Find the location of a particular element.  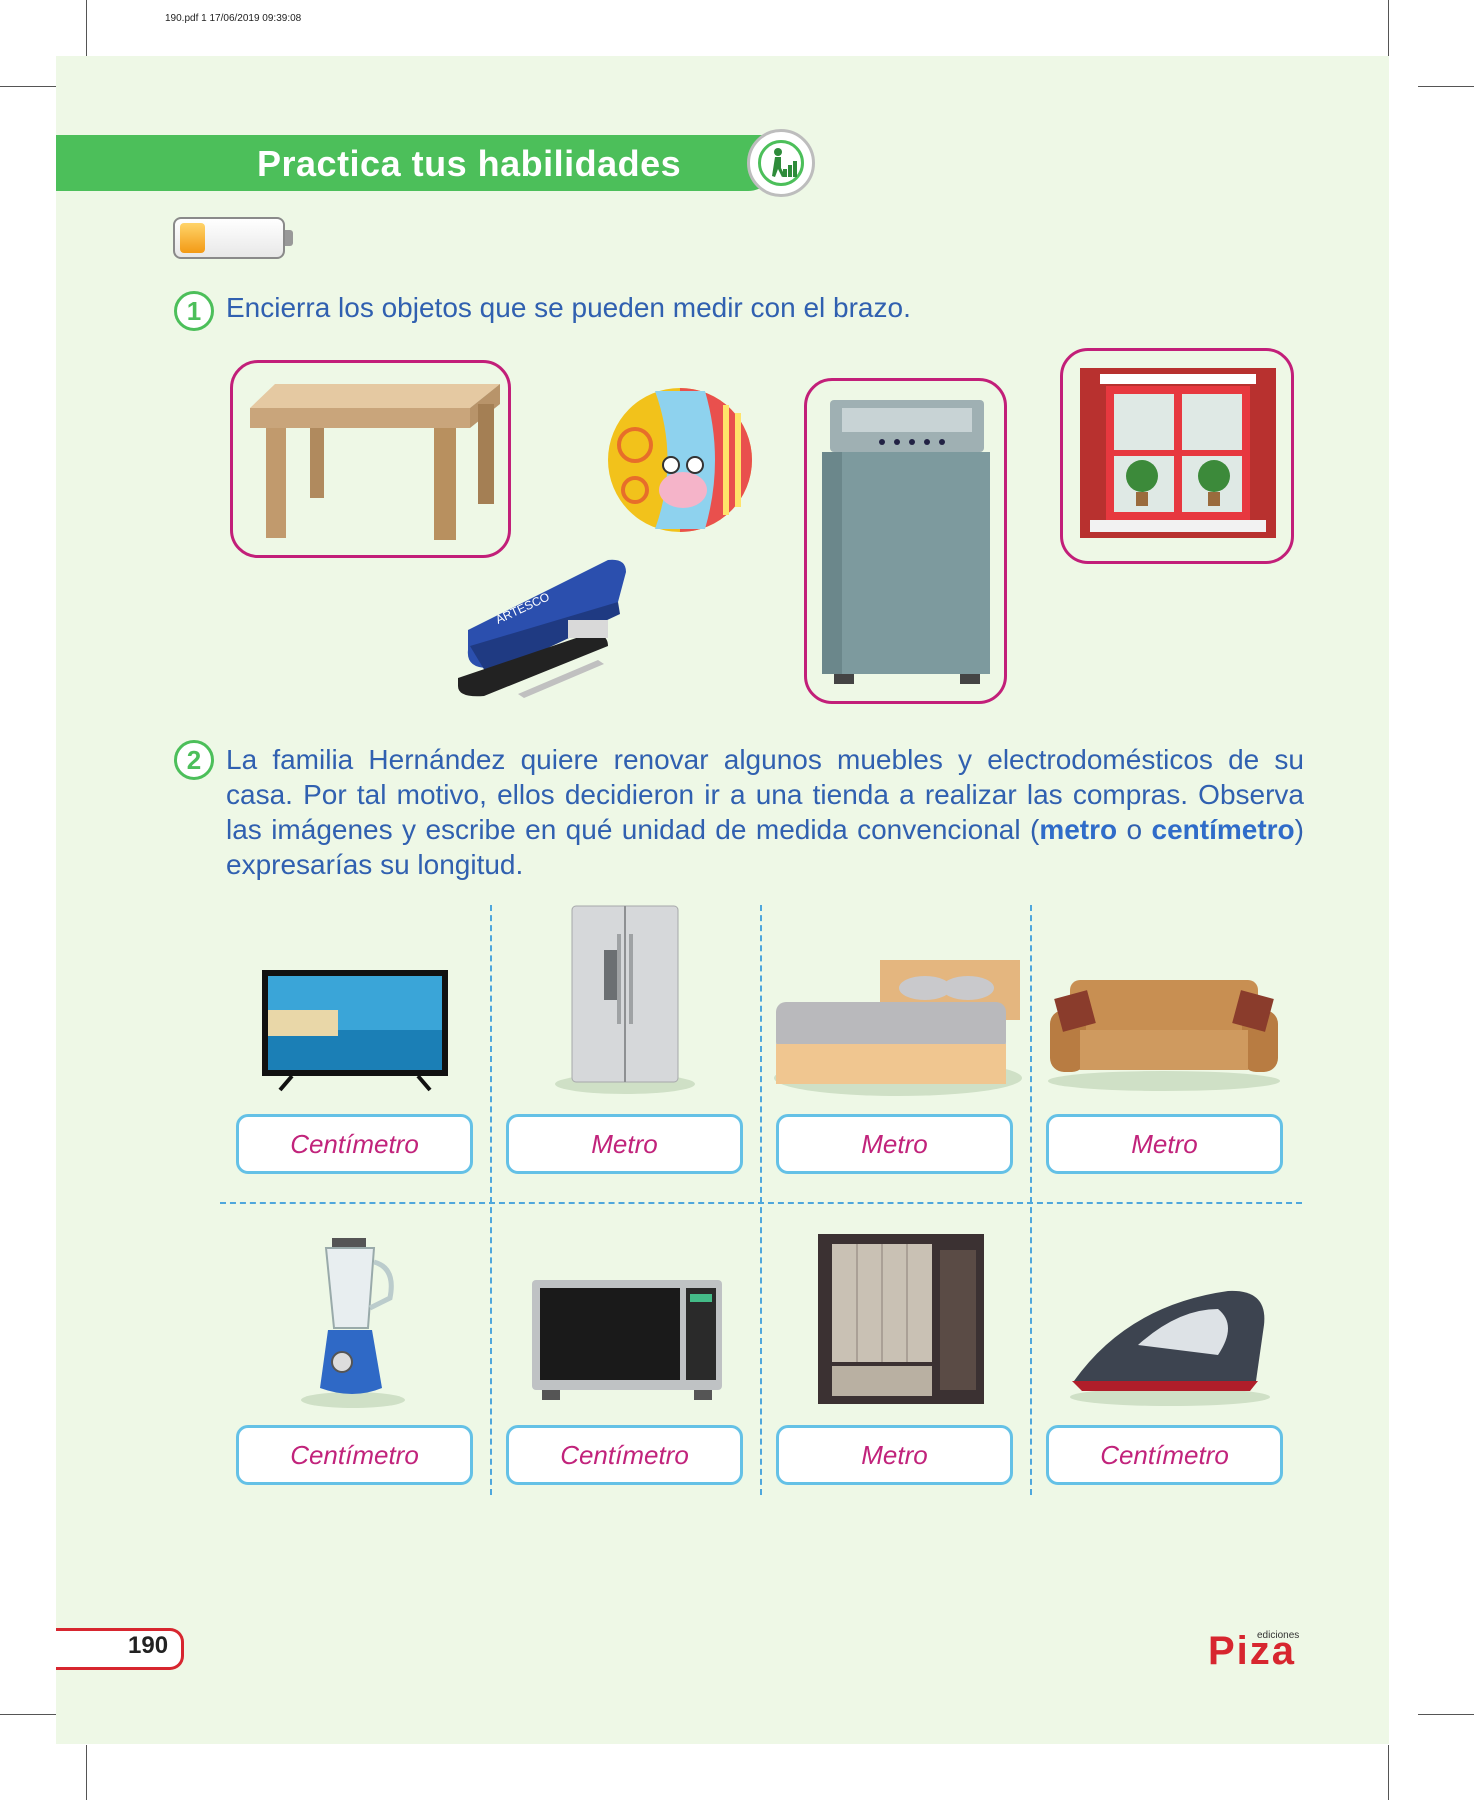

answer-television: Centímetro is located at coordinates (354, 1144).